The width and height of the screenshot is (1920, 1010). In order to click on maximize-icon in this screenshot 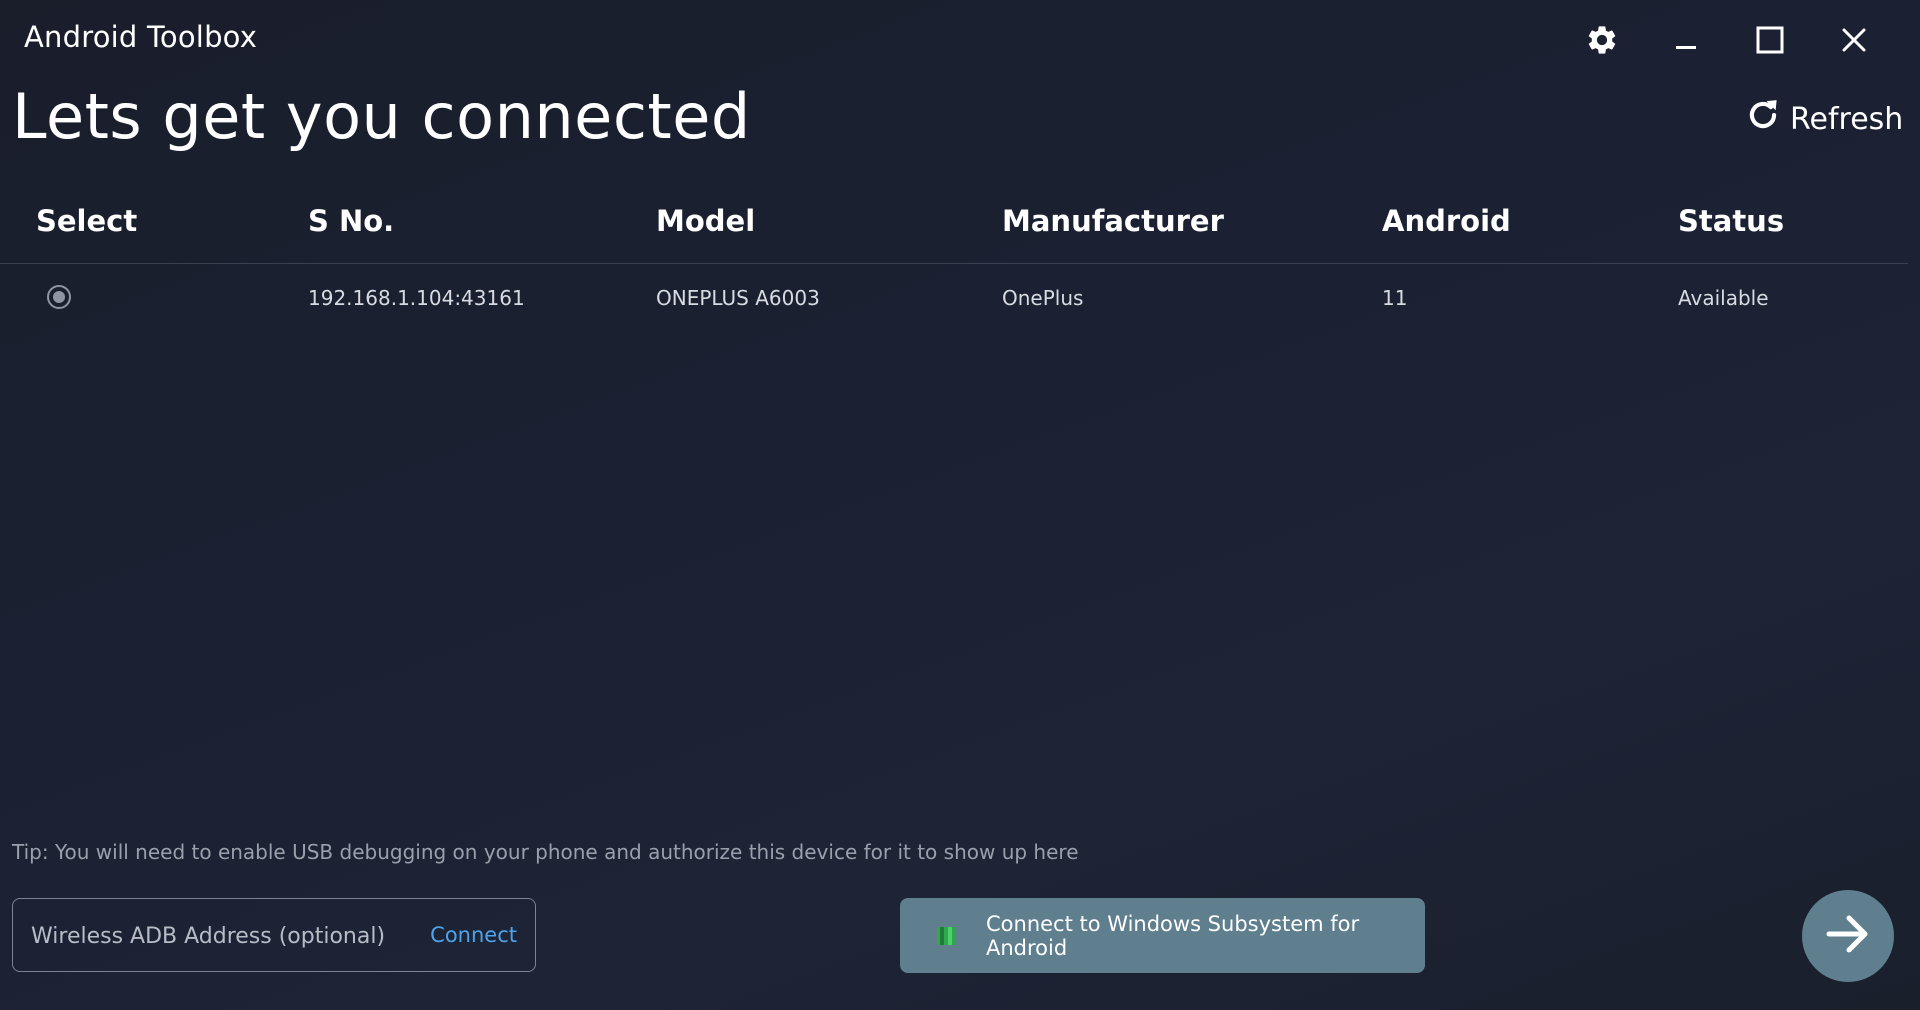, I will do `click(1770, 40)`.